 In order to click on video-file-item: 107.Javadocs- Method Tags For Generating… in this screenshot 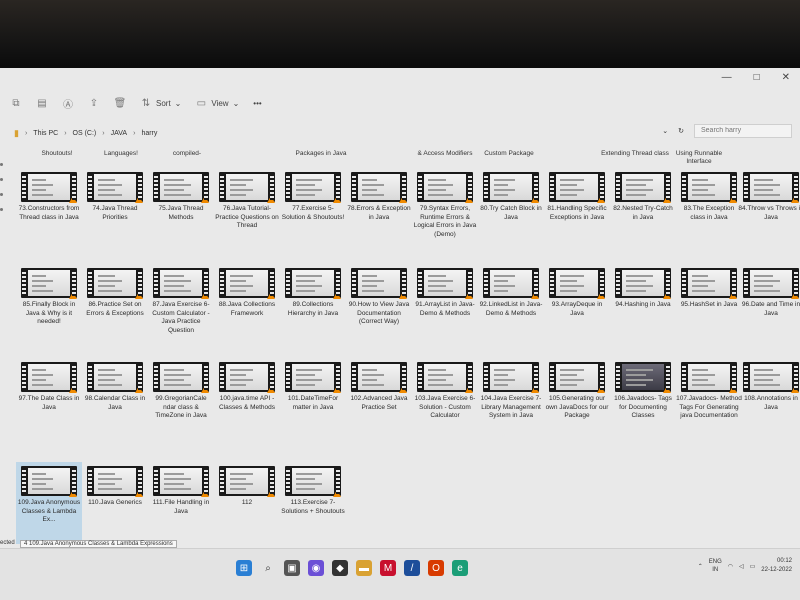, I will do `click(709, 391)`.